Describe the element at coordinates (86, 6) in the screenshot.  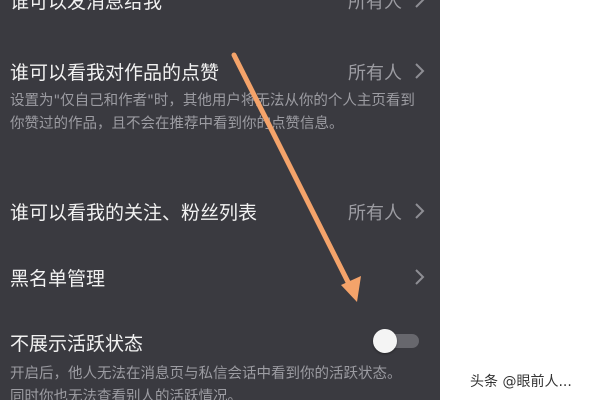
I see `row-title: 谁可以发消息给我` at that location.